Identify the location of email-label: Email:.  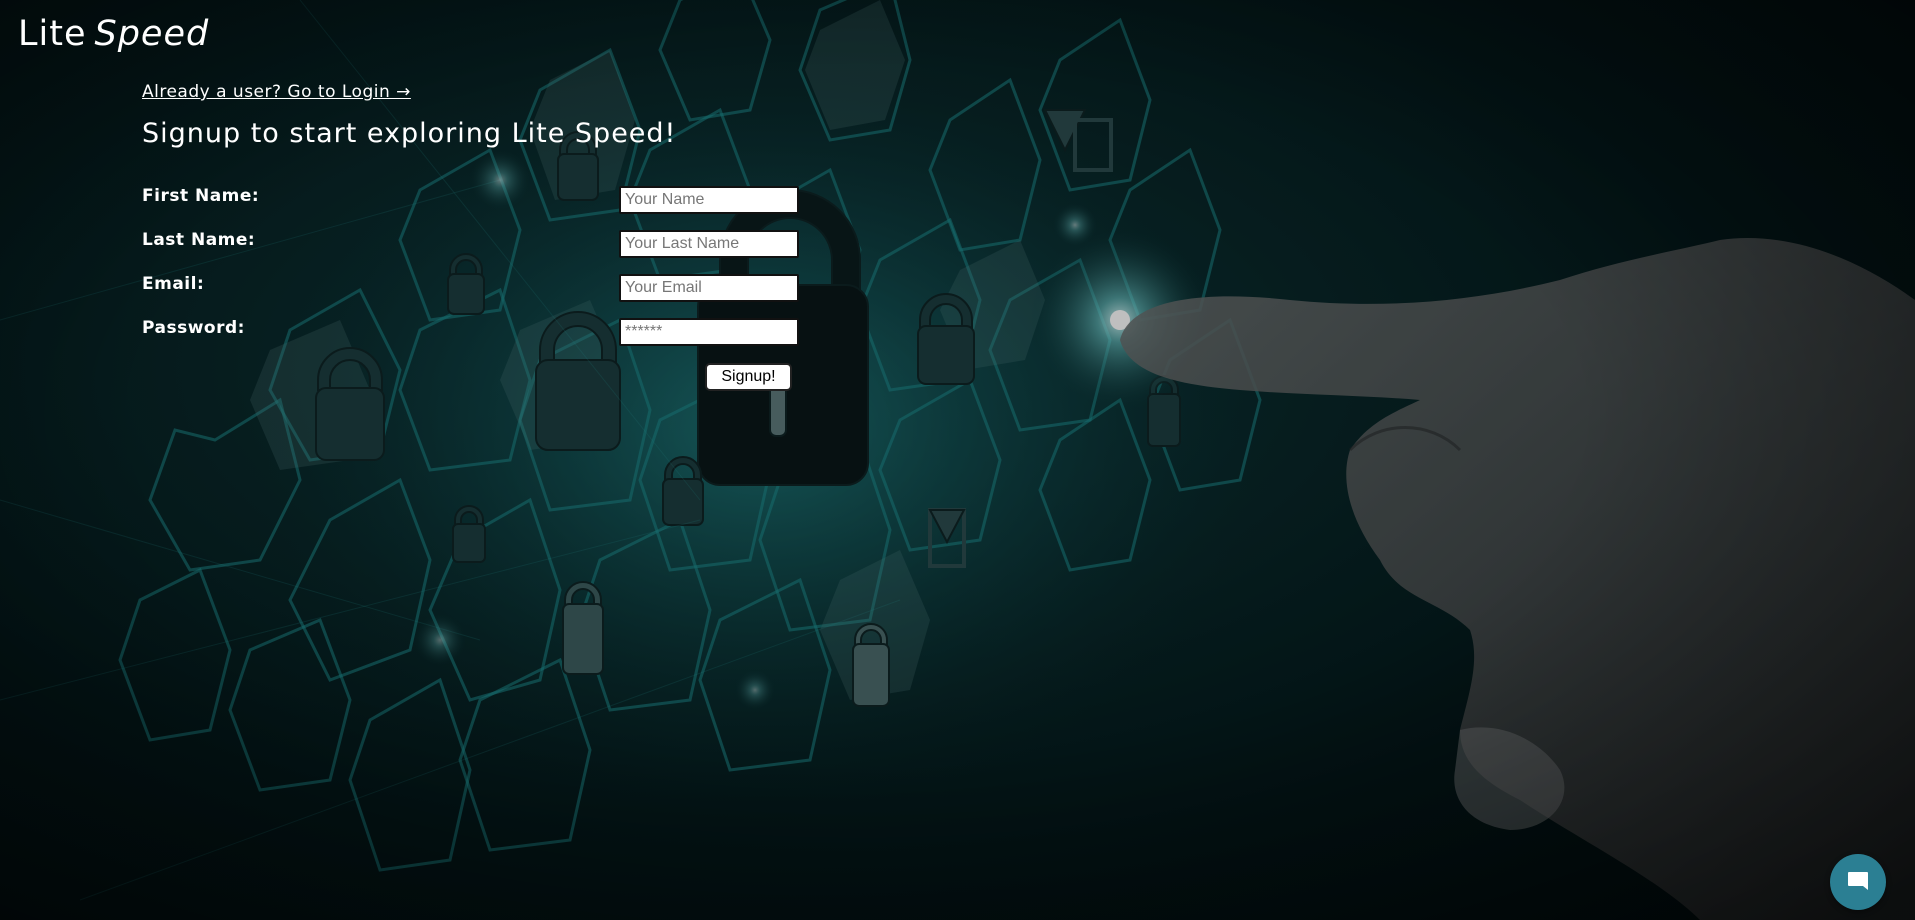
(173, 284).